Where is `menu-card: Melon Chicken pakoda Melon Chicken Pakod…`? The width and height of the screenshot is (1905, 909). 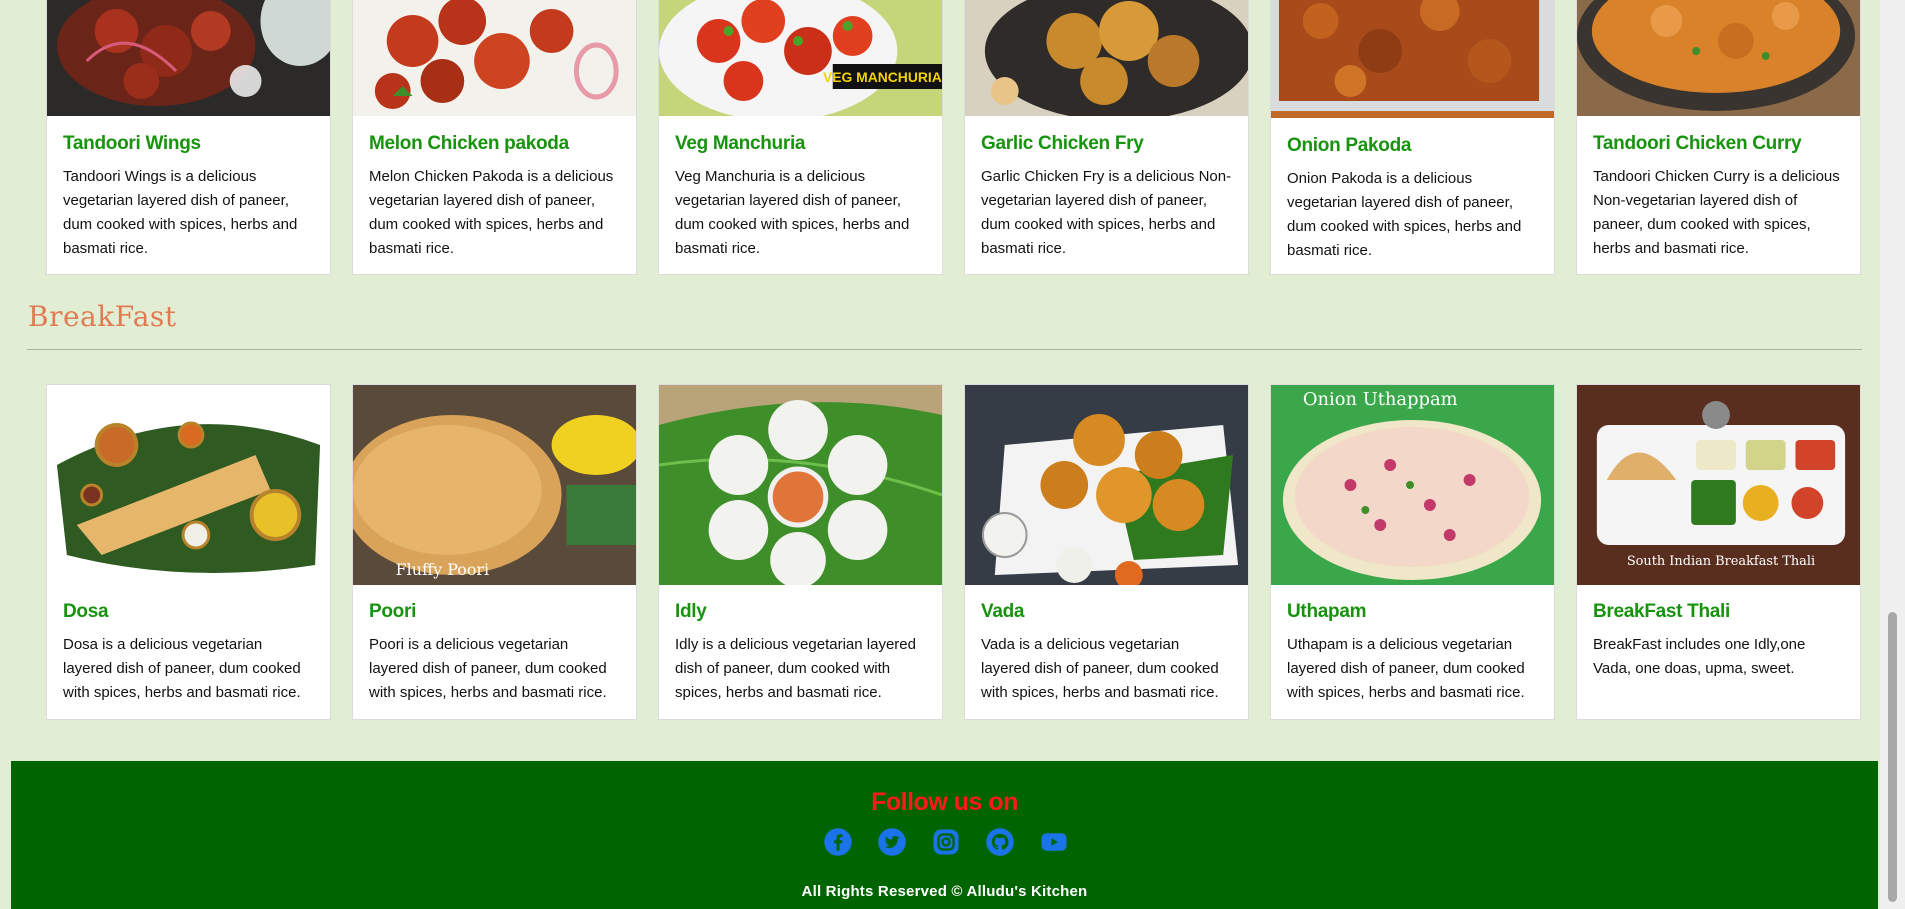 menu-card: Melon Chicken pakoda Melon Chicken Pakod… is located at coordinates (494, 137).